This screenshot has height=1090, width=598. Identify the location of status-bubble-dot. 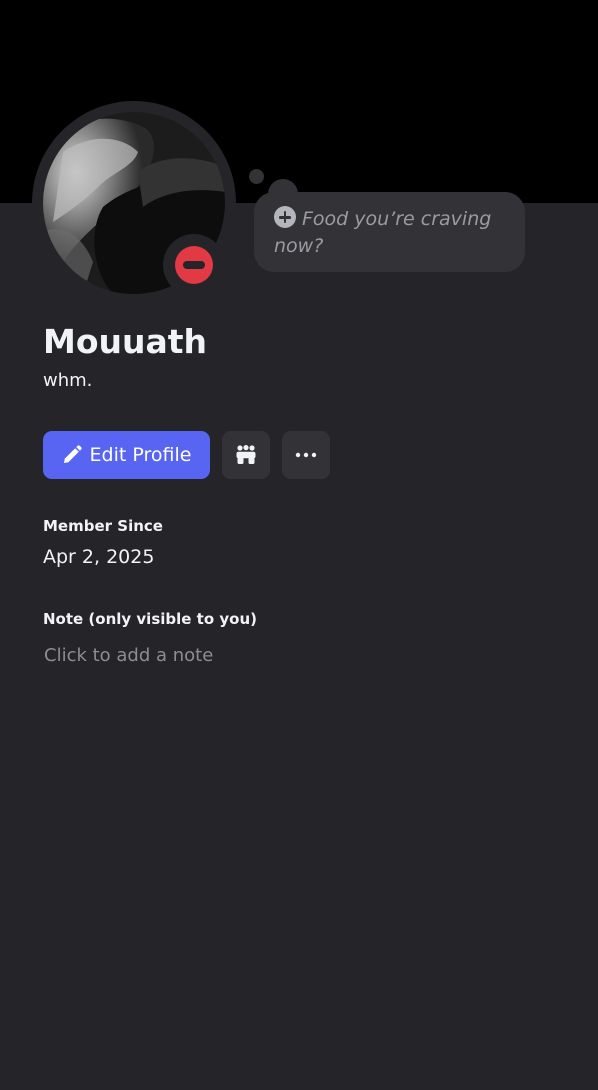
(256, 176).